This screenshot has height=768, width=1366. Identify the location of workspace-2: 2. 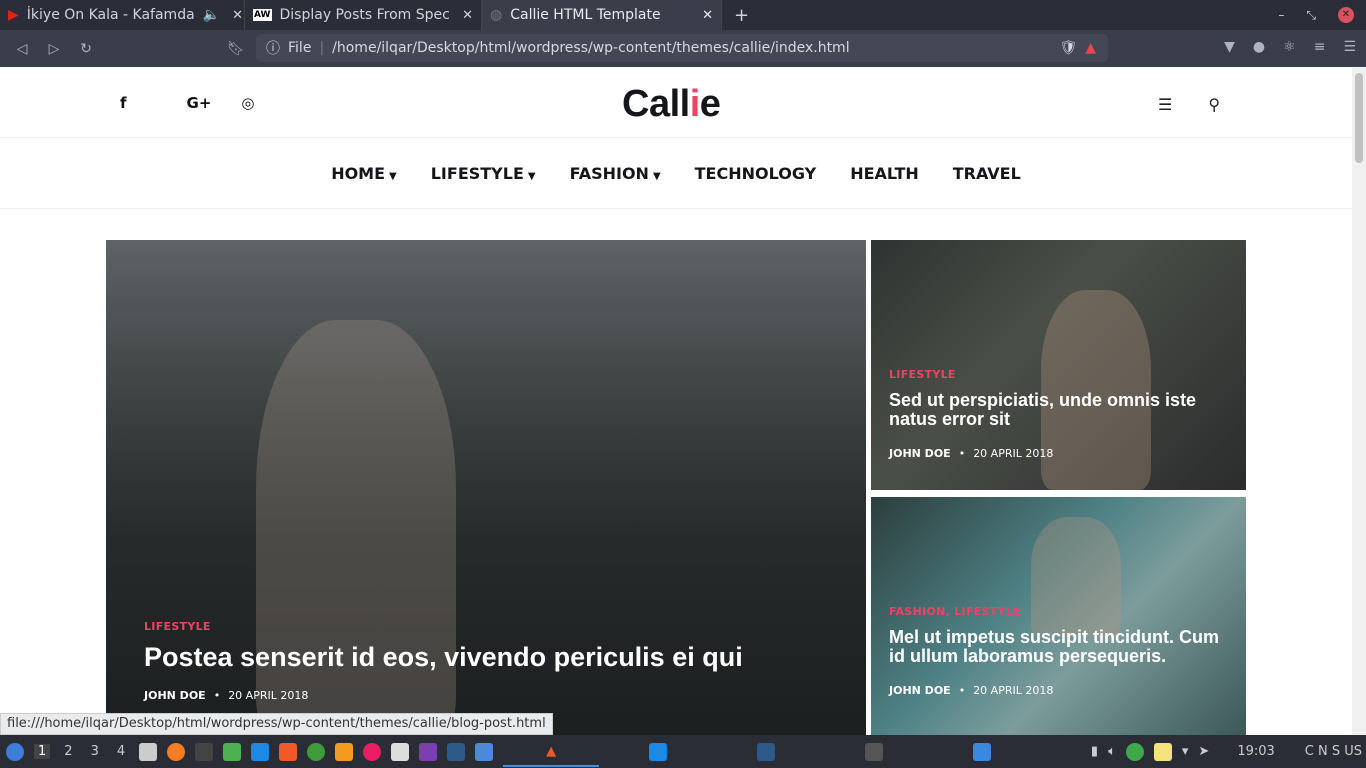
(68, 751).